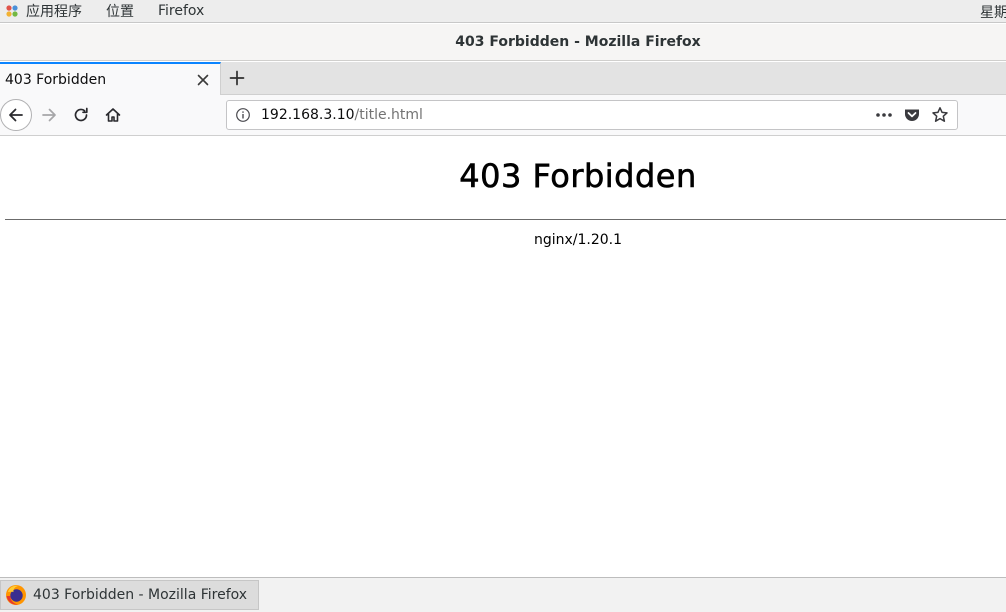  I want to click on applications-icon, so click(12, 11).